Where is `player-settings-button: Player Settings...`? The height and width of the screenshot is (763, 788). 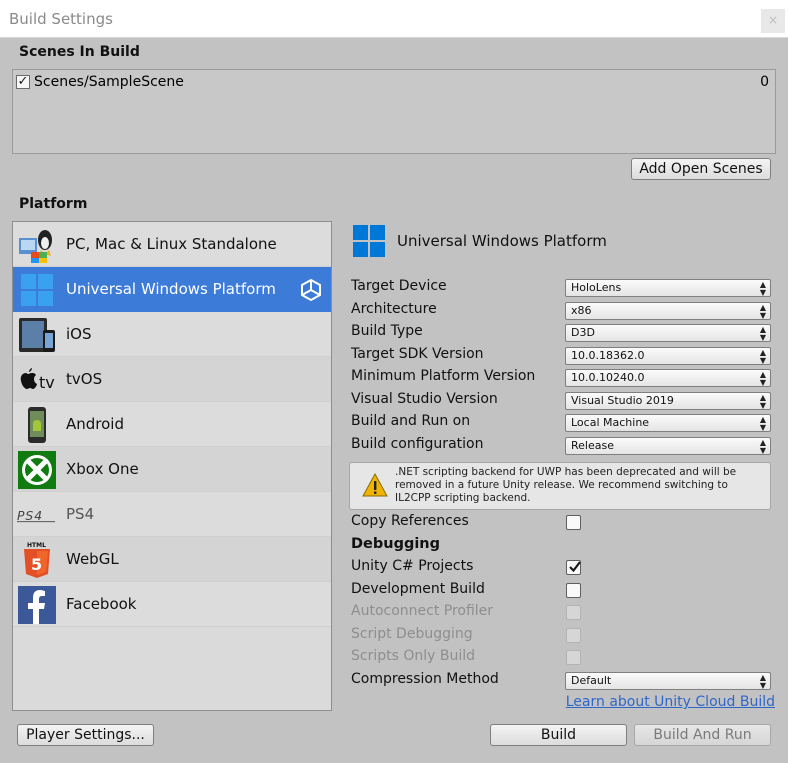
player-settings-button: Player Settings... is located at coordinates (85, 735).